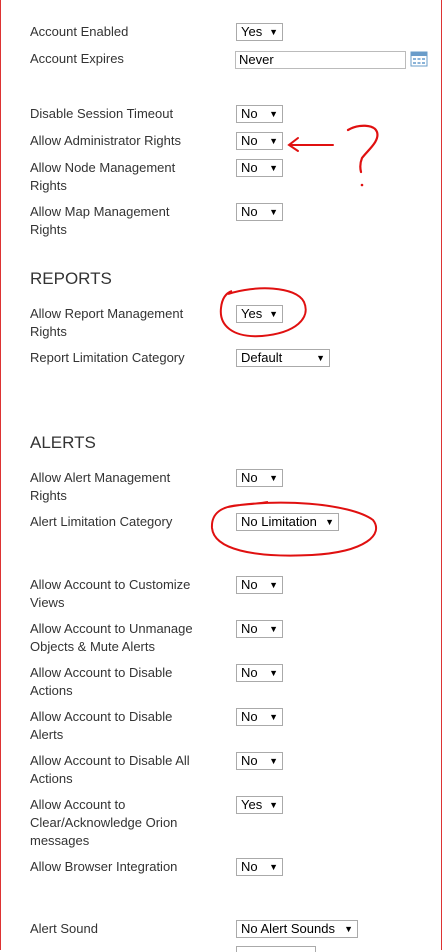  What do you see at coordinates (47, 734) in the screenshot?
I see `label-line: Alerts` at bounding box center [47, 734].